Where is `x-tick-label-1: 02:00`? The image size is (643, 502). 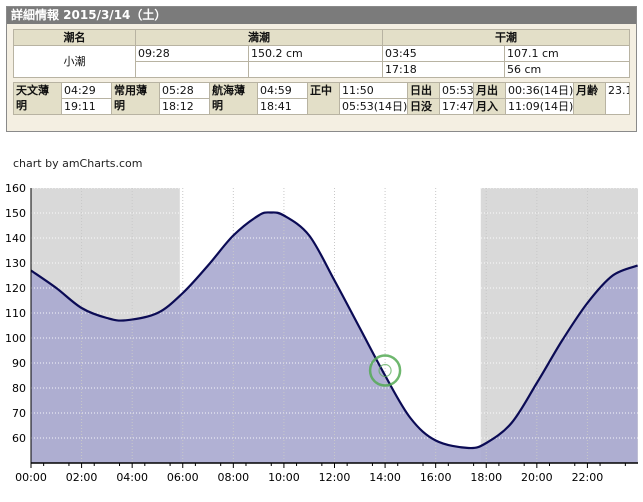
x-tick-label-1: 02:00 is located at coordinates (82, 477).